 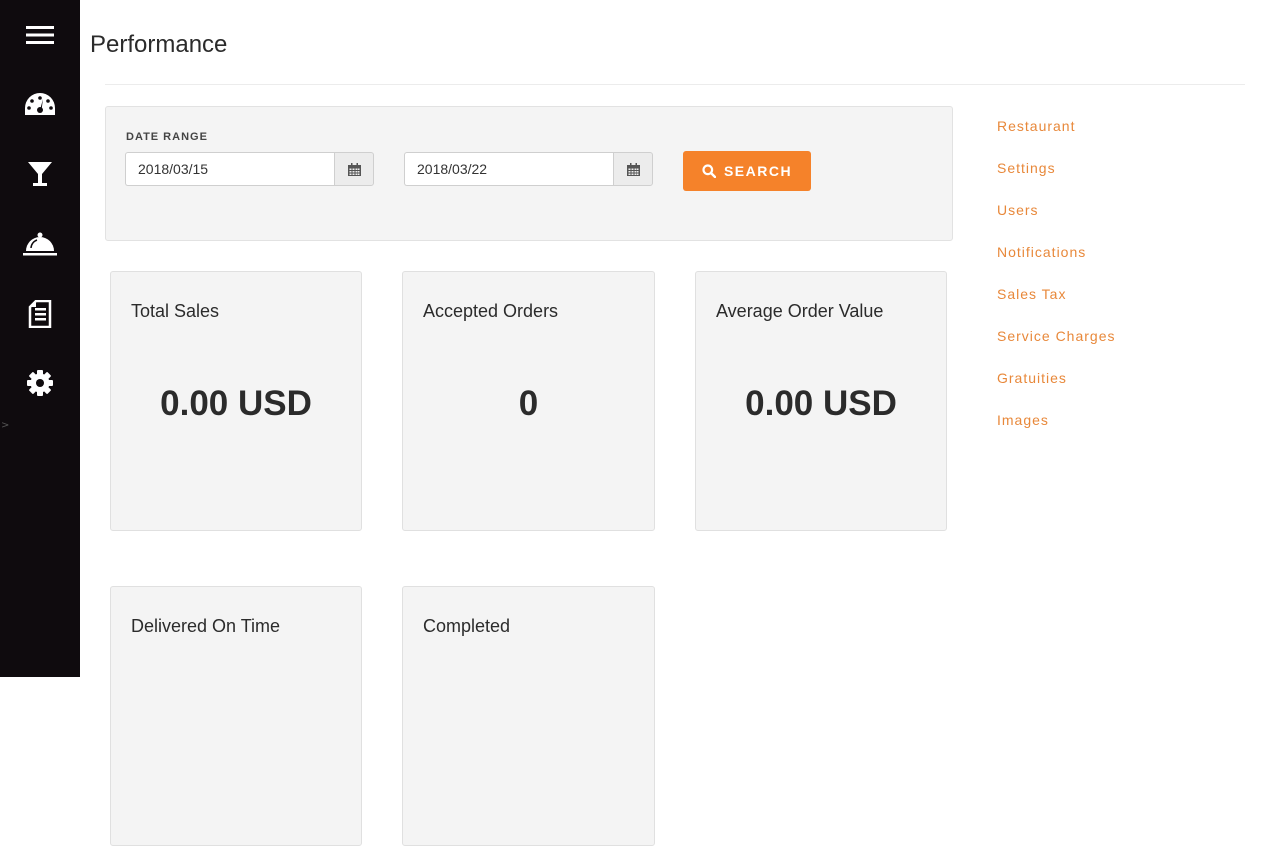 What do you see at coordinates (528, 403) in the screenshot?
I see `card-value: 0` at bounding box center [528, 403].